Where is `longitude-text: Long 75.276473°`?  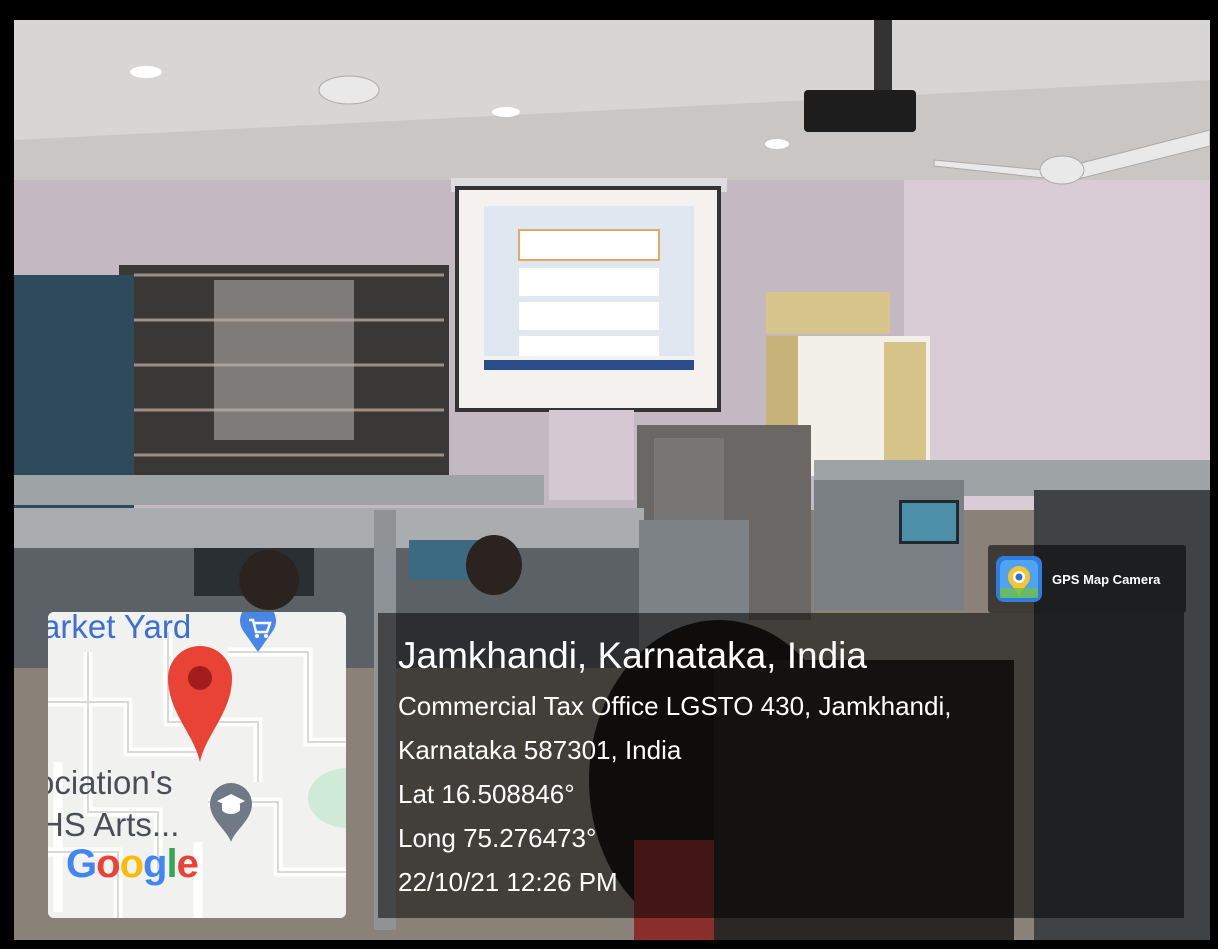 longitude-text: Long 75.276473° is located at coordinates (497, 838).